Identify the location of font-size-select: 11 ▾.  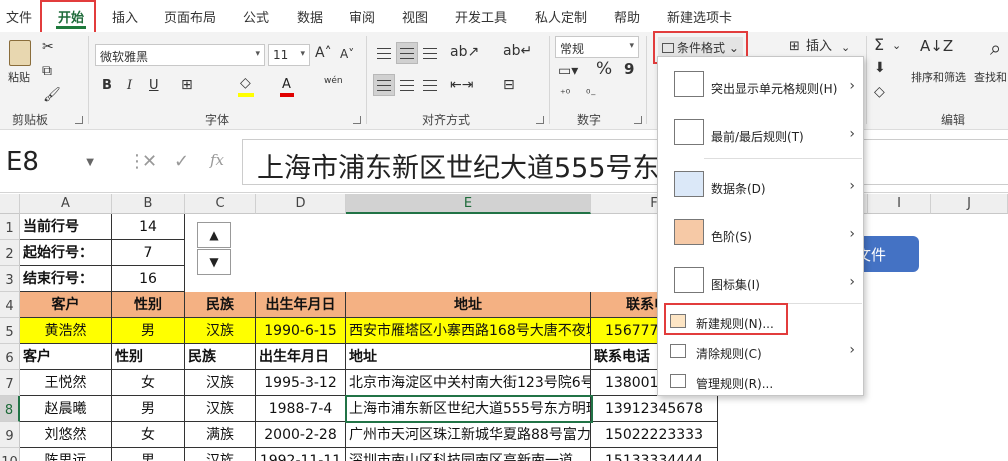
(289, 55).